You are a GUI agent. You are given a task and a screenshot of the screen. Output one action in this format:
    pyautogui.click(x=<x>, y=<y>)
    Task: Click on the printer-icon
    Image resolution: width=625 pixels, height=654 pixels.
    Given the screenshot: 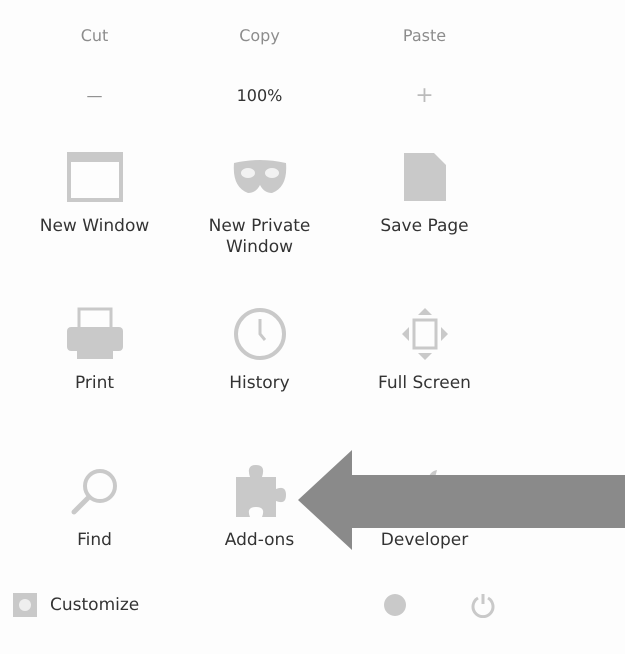 What is the action you would take?
    pyautogui.click(x=94, y=334)
    